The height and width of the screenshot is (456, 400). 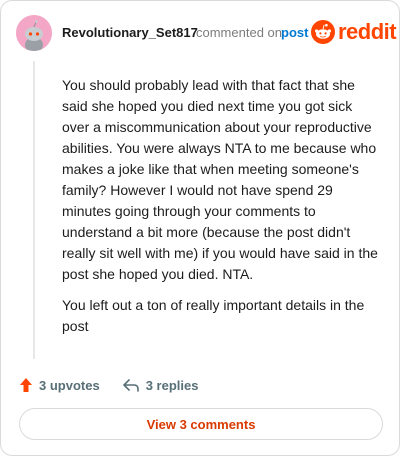 What do you see at coordinates (323, 32) in the screenshot?
I see `reddit-logo-icon` at bounding box center [323, 32].